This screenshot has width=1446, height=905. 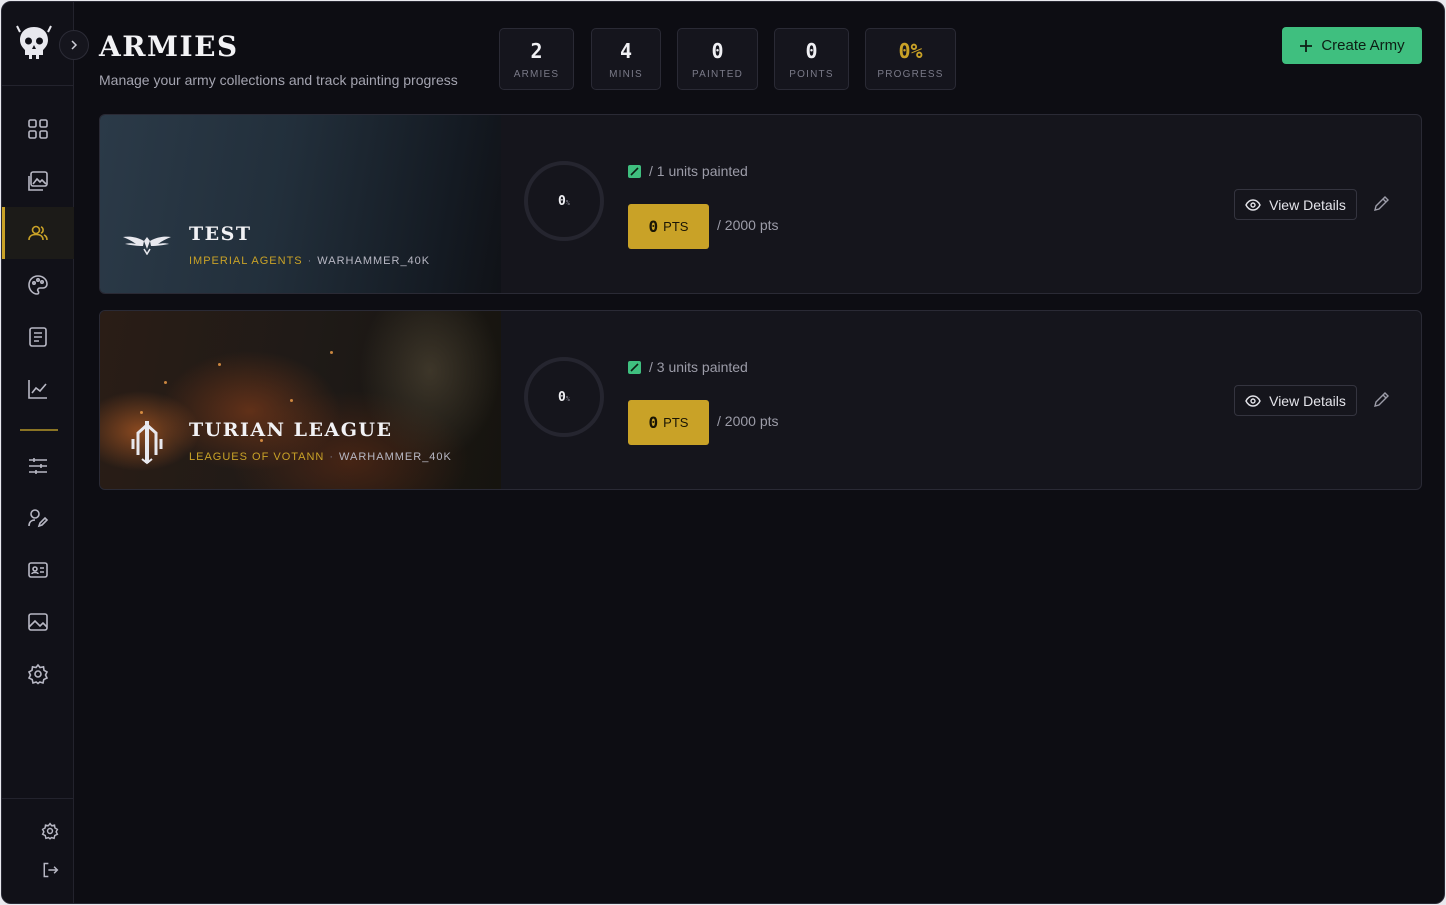 I want to click on army-faction: IMPERIAL AGENTS, so click(x=246, y=261).